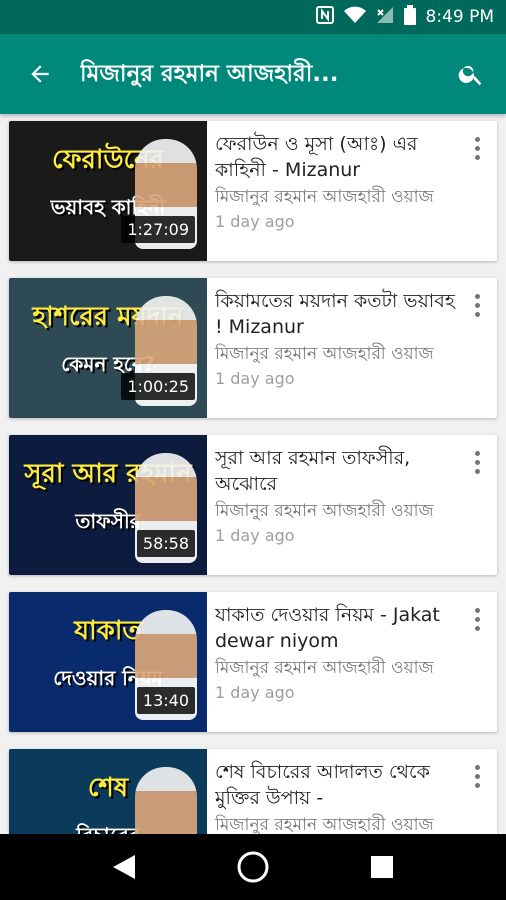  I want to click on video-thumbnail: শেষ বিচারের, so click(108, 791).